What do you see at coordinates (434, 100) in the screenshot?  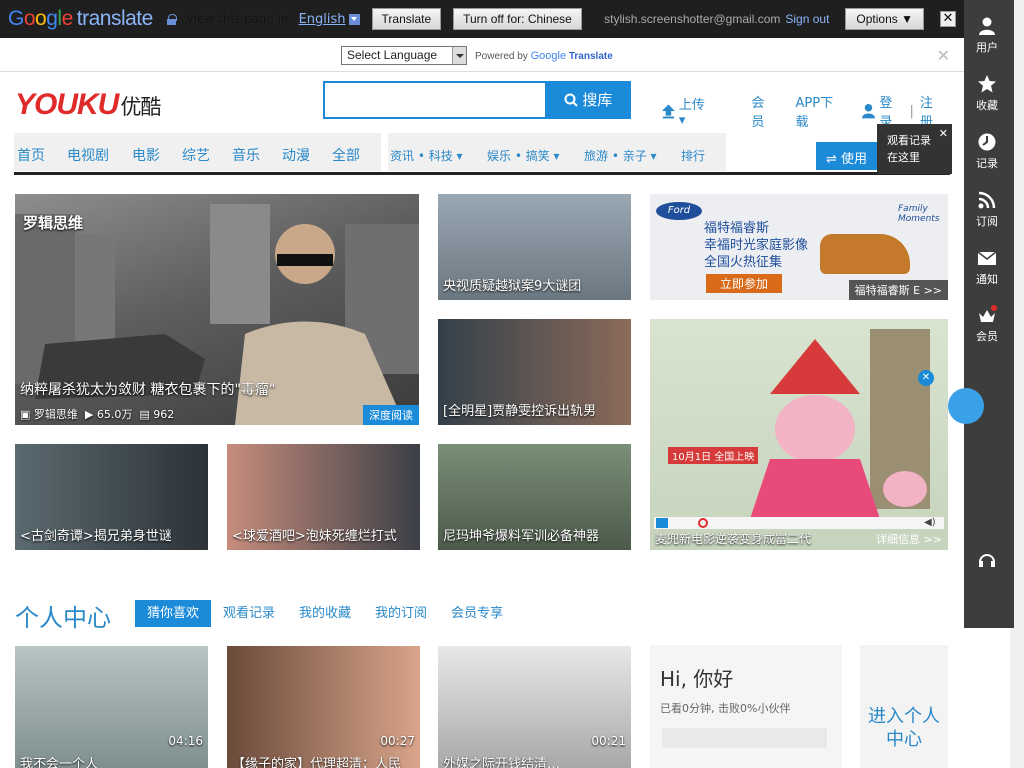 I see `search-input` at bounding box center [434, 100].